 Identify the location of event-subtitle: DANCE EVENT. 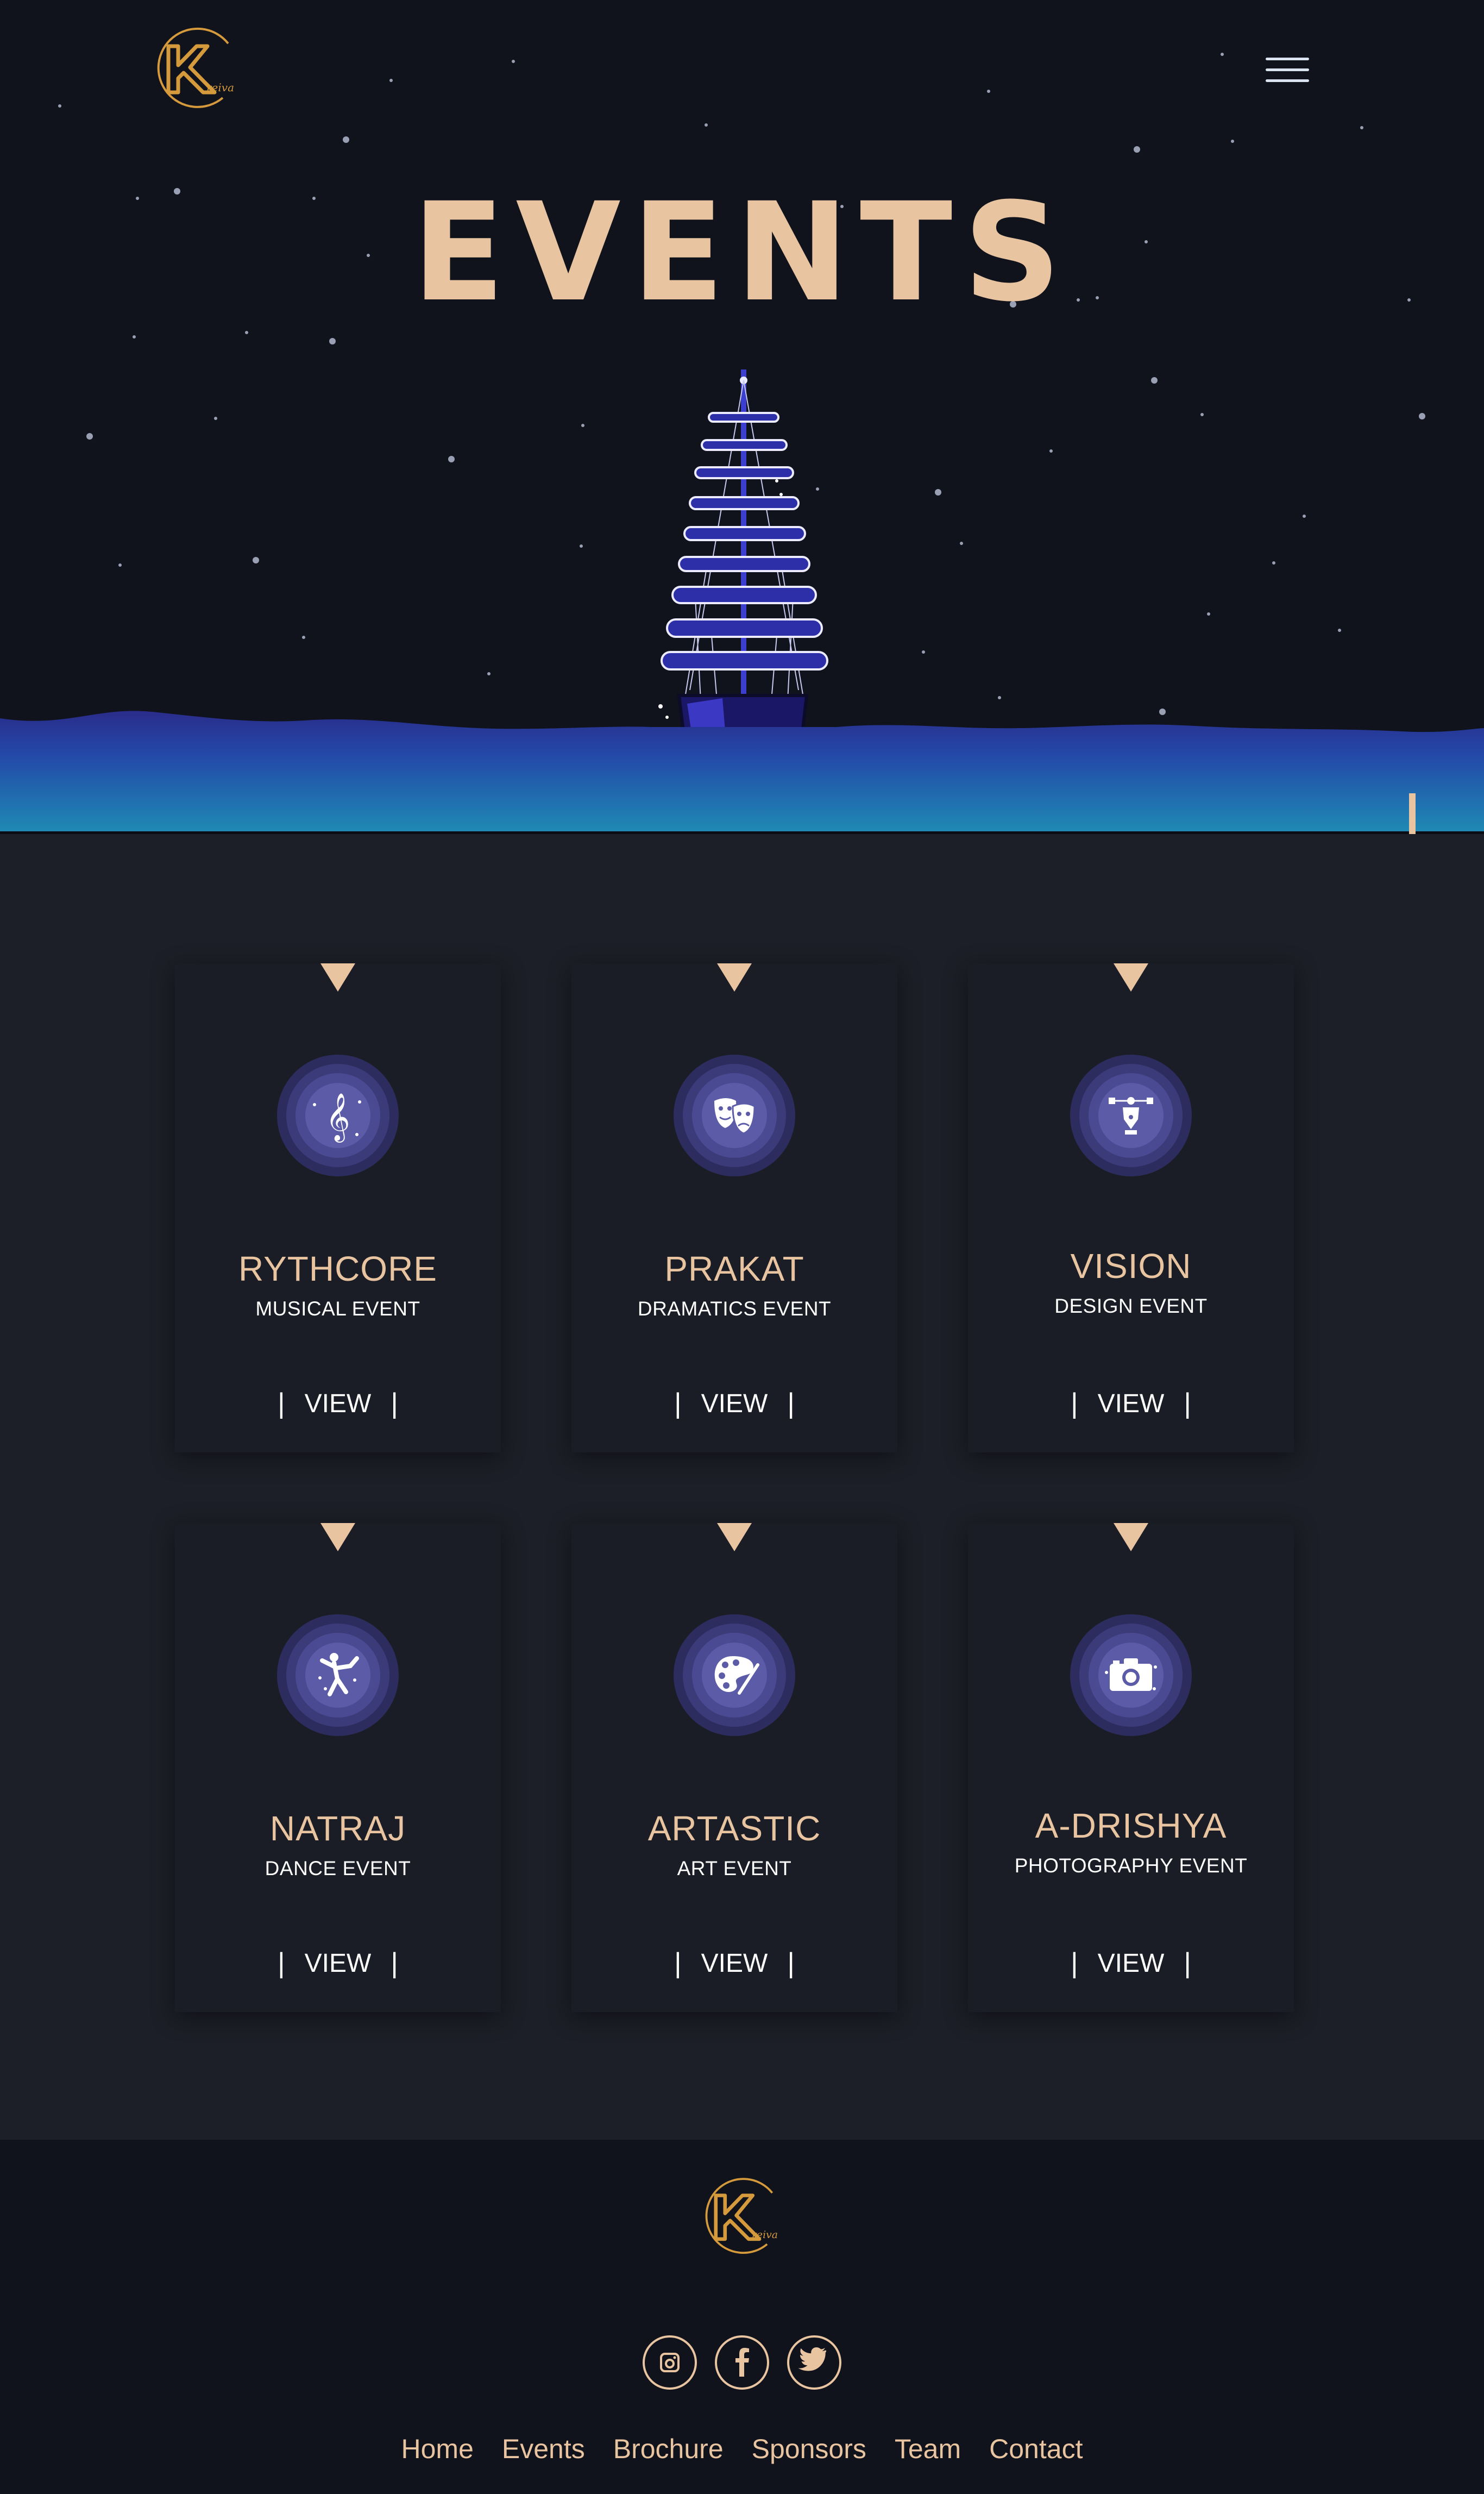
(338, 1868).